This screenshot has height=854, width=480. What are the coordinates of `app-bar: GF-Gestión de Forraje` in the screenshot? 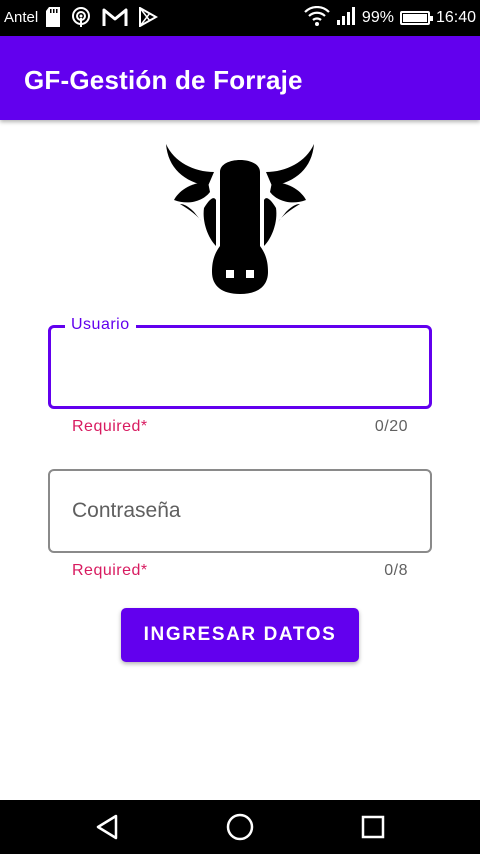 It's located at (240, 78).